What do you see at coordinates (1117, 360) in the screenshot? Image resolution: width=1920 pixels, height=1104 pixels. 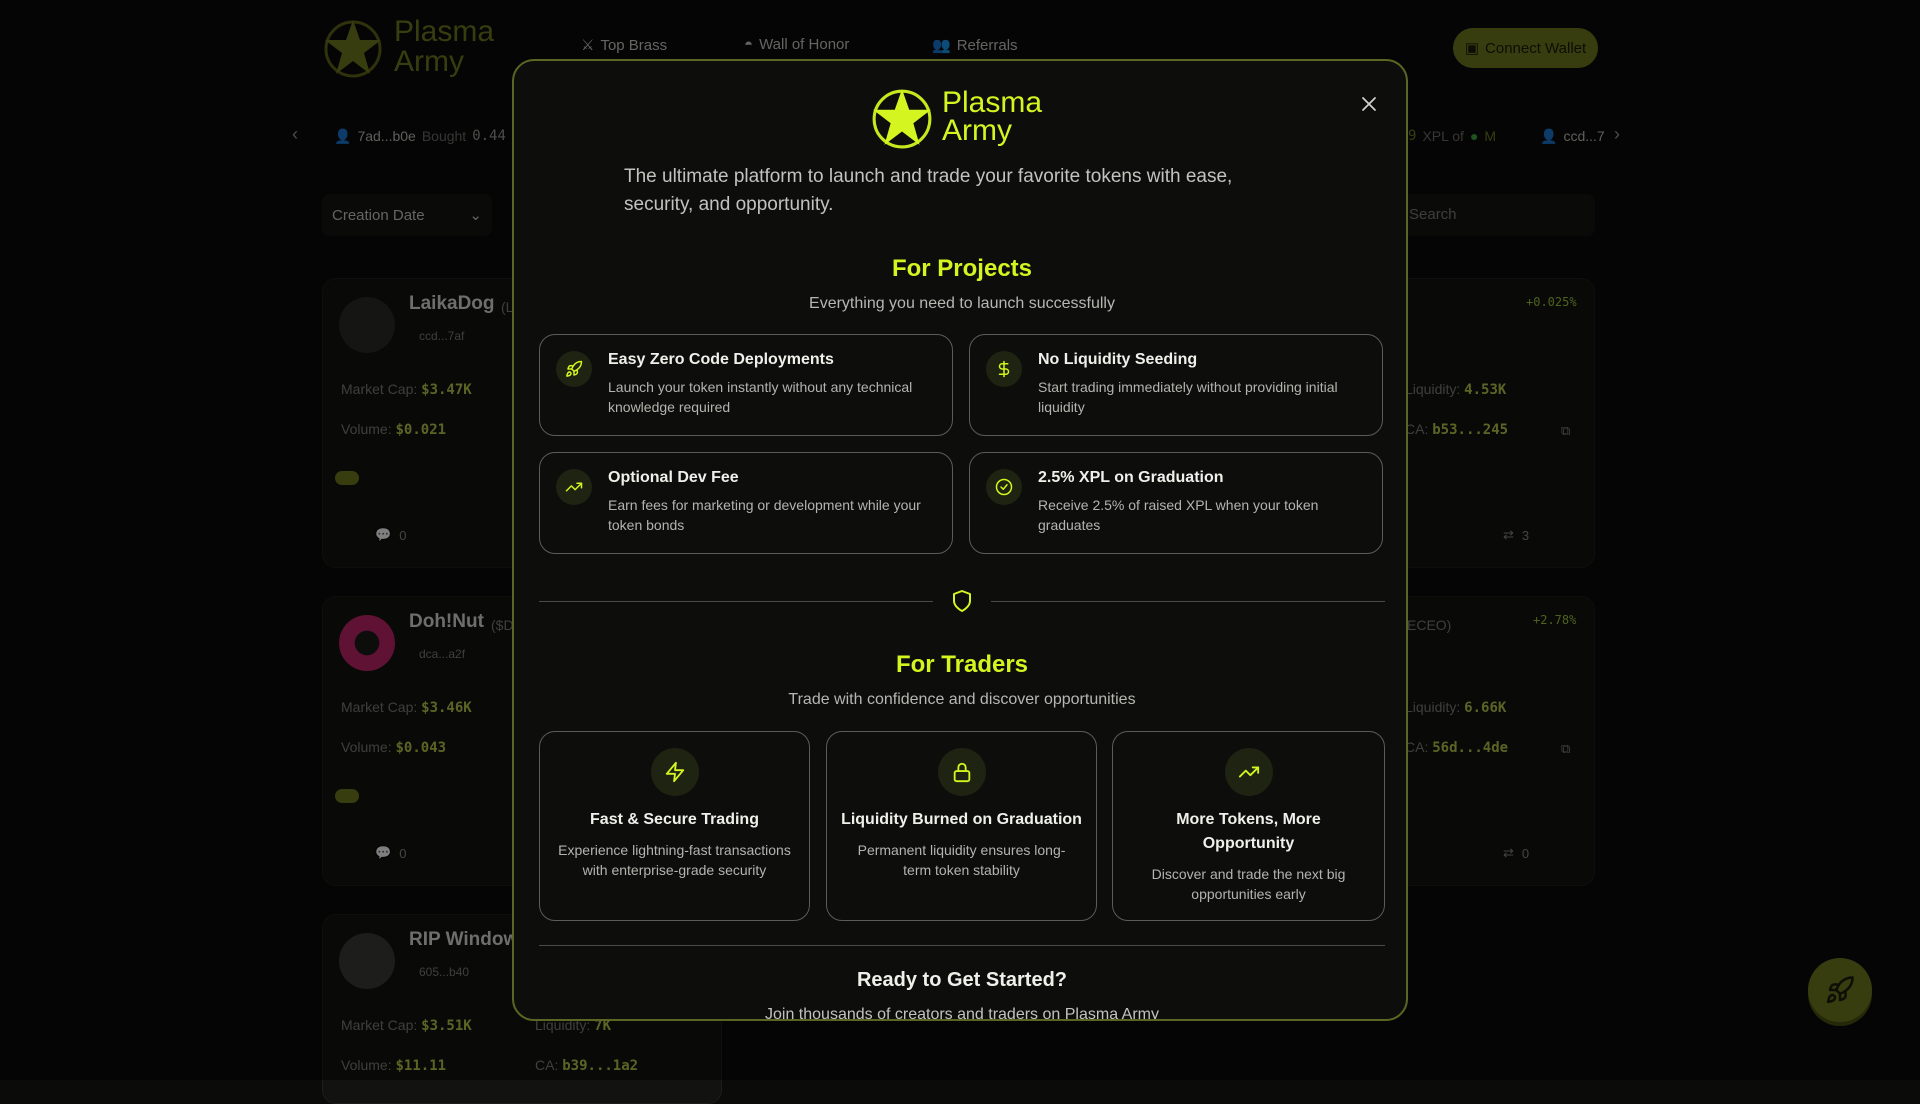 I see `feature-title: No Liquidity Seeding` at bounding box center [1117, 360].